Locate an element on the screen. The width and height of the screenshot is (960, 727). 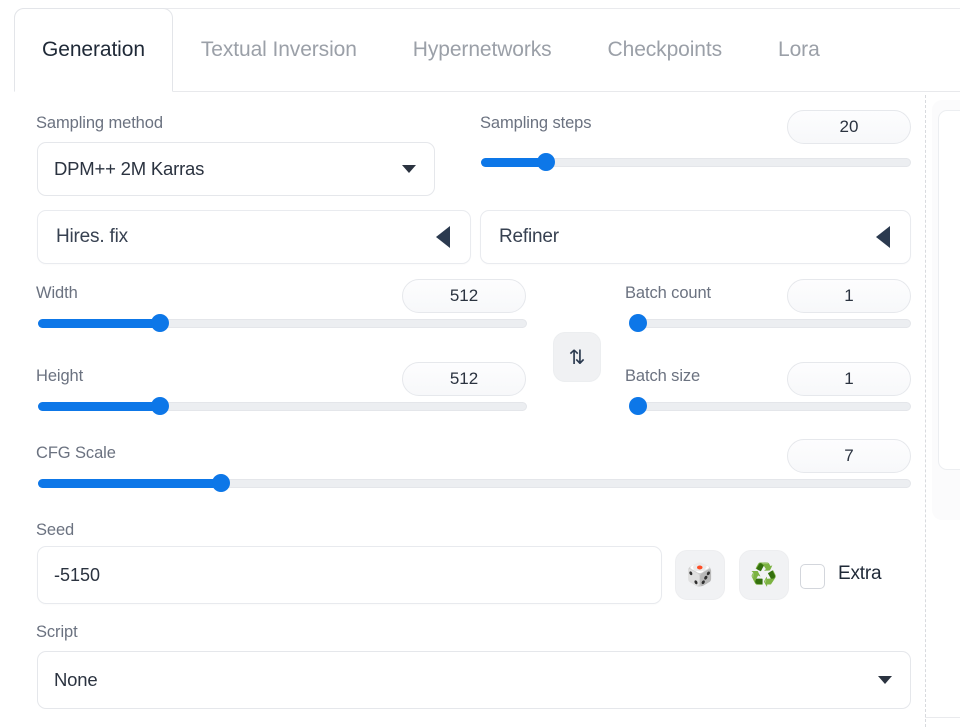
extra-checkbox is located at coordinates (812, 576).